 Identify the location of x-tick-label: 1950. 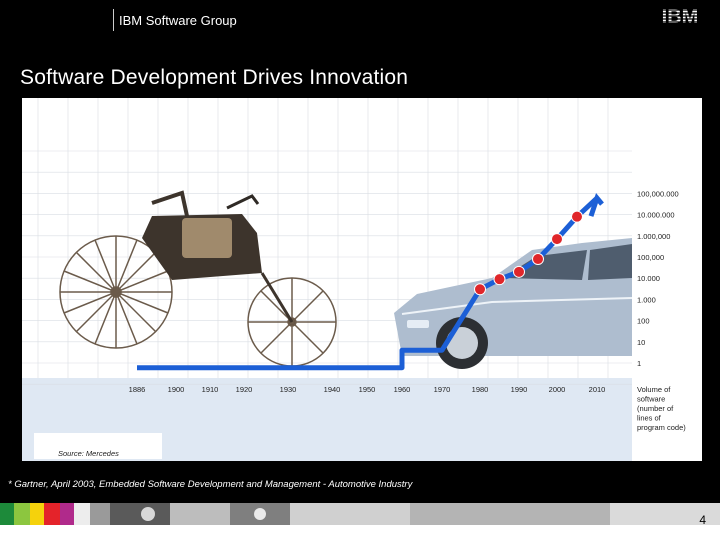
(367, 389).